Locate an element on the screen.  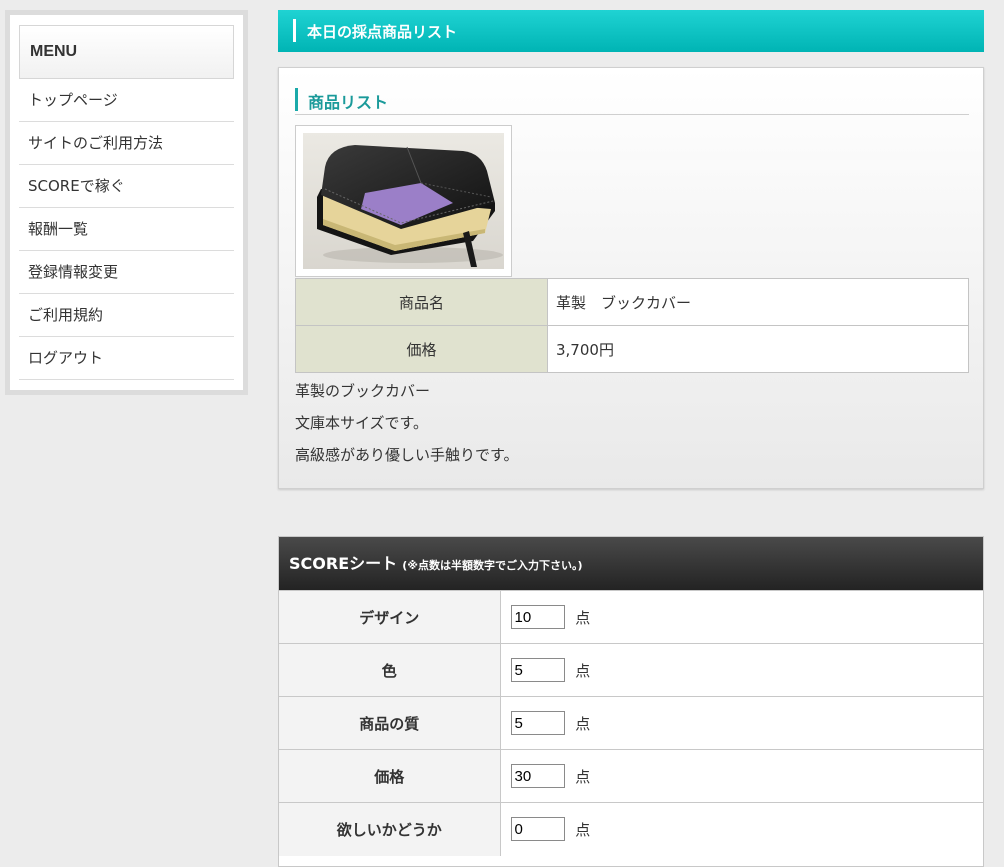
table-row: 価格 3,700円 is located at coordinates (632, 349).